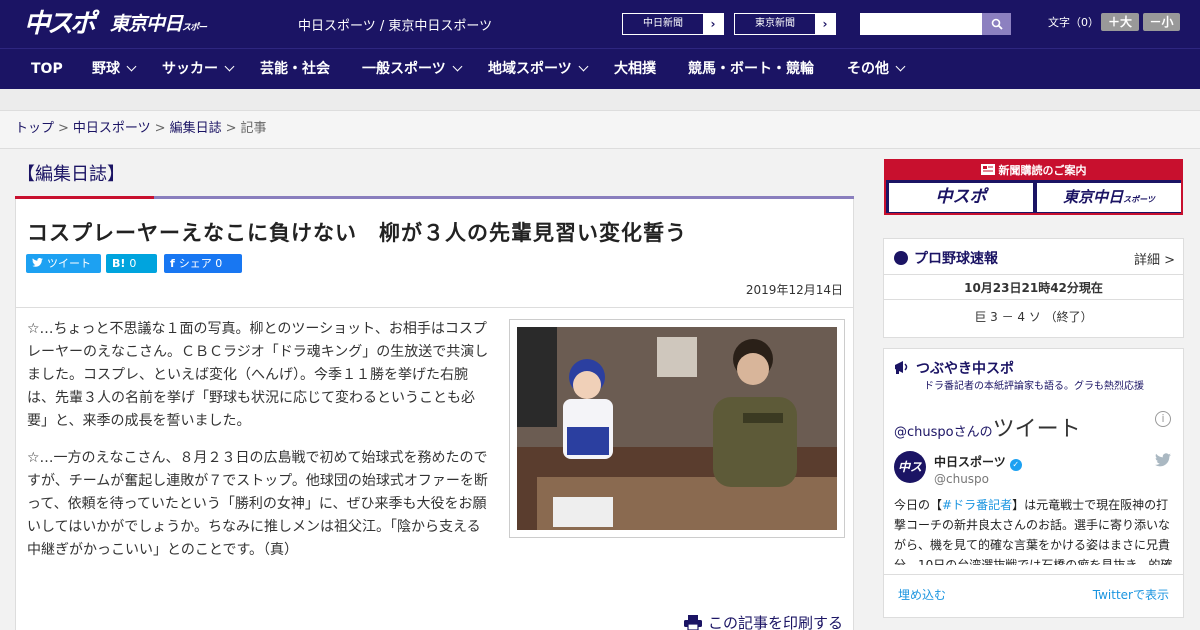  I want to click on chunichi-shimbun-label: 中日新聞, so click(663, 24).